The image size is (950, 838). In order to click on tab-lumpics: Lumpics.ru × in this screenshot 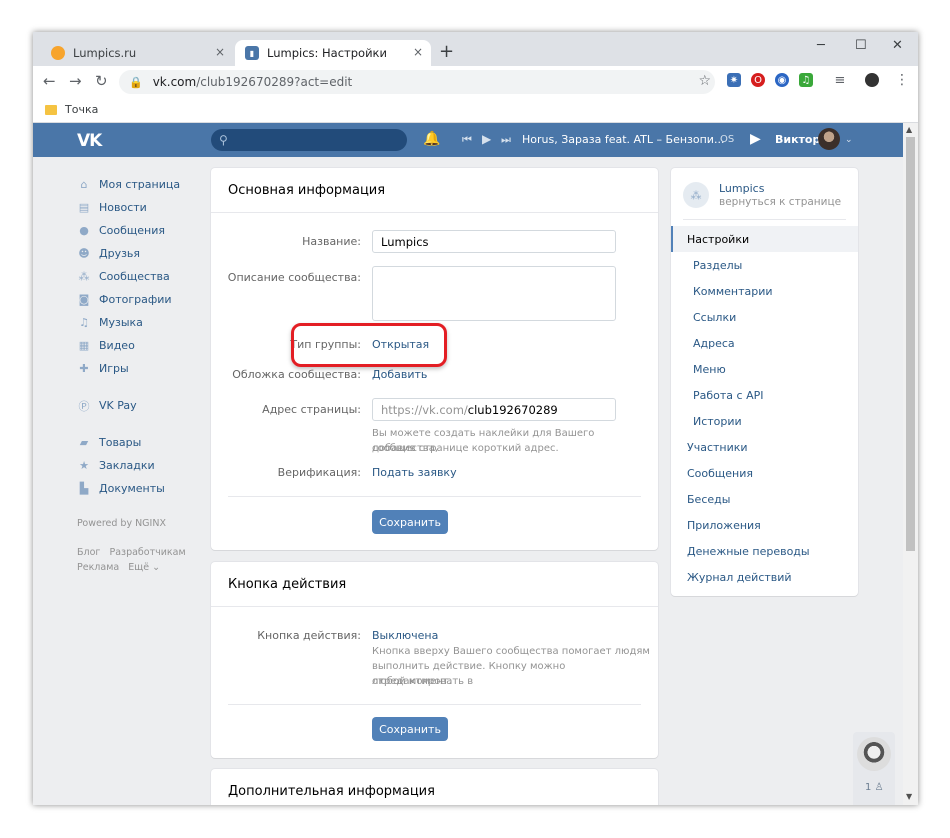, I will do `click(137, 53)`.